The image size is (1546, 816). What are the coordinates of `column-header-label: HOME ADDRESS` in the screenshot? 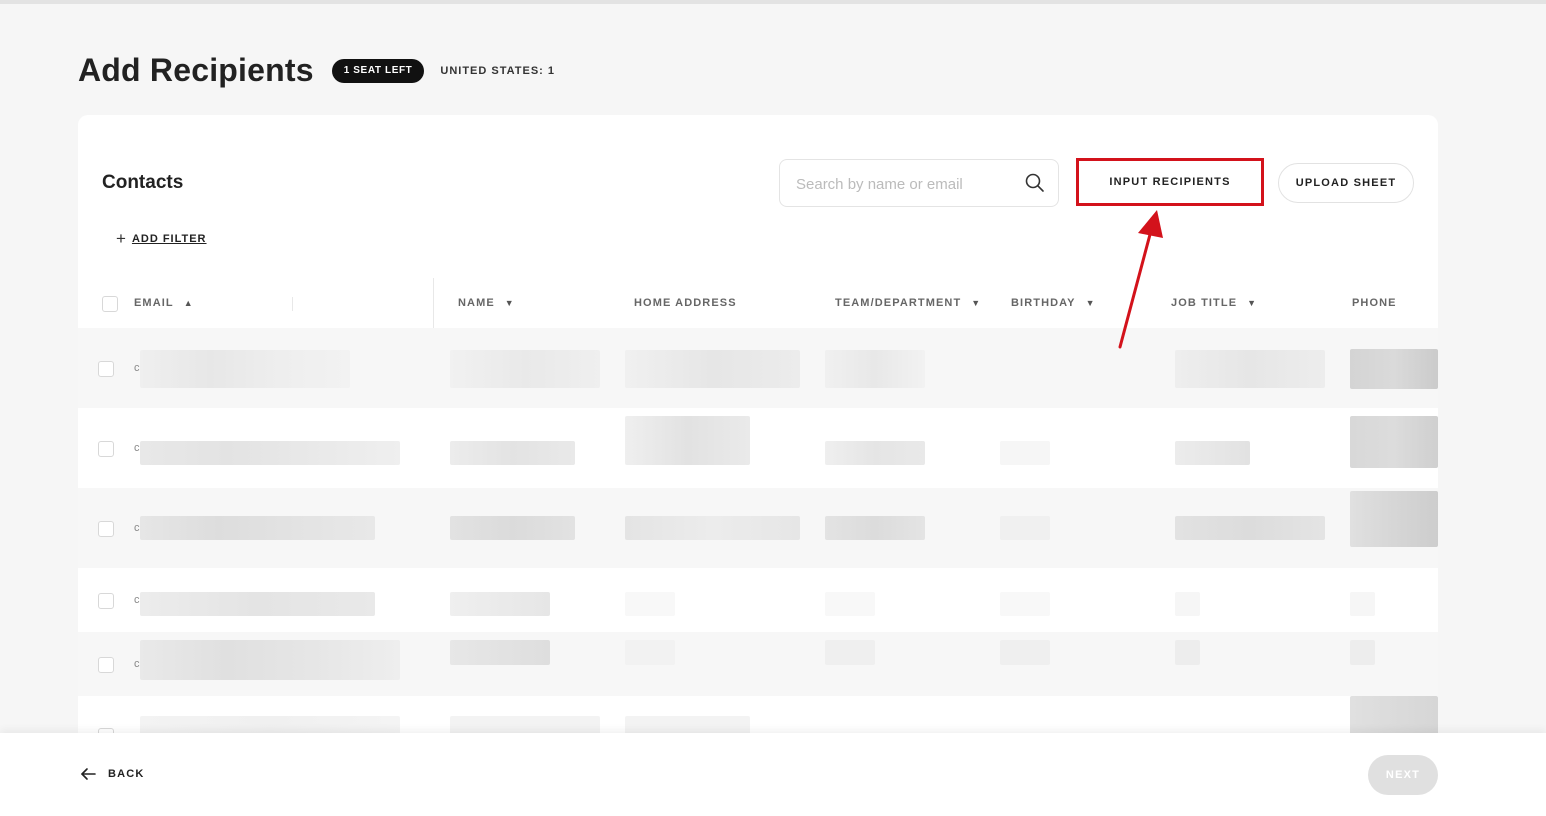 It's located at (685, 303).